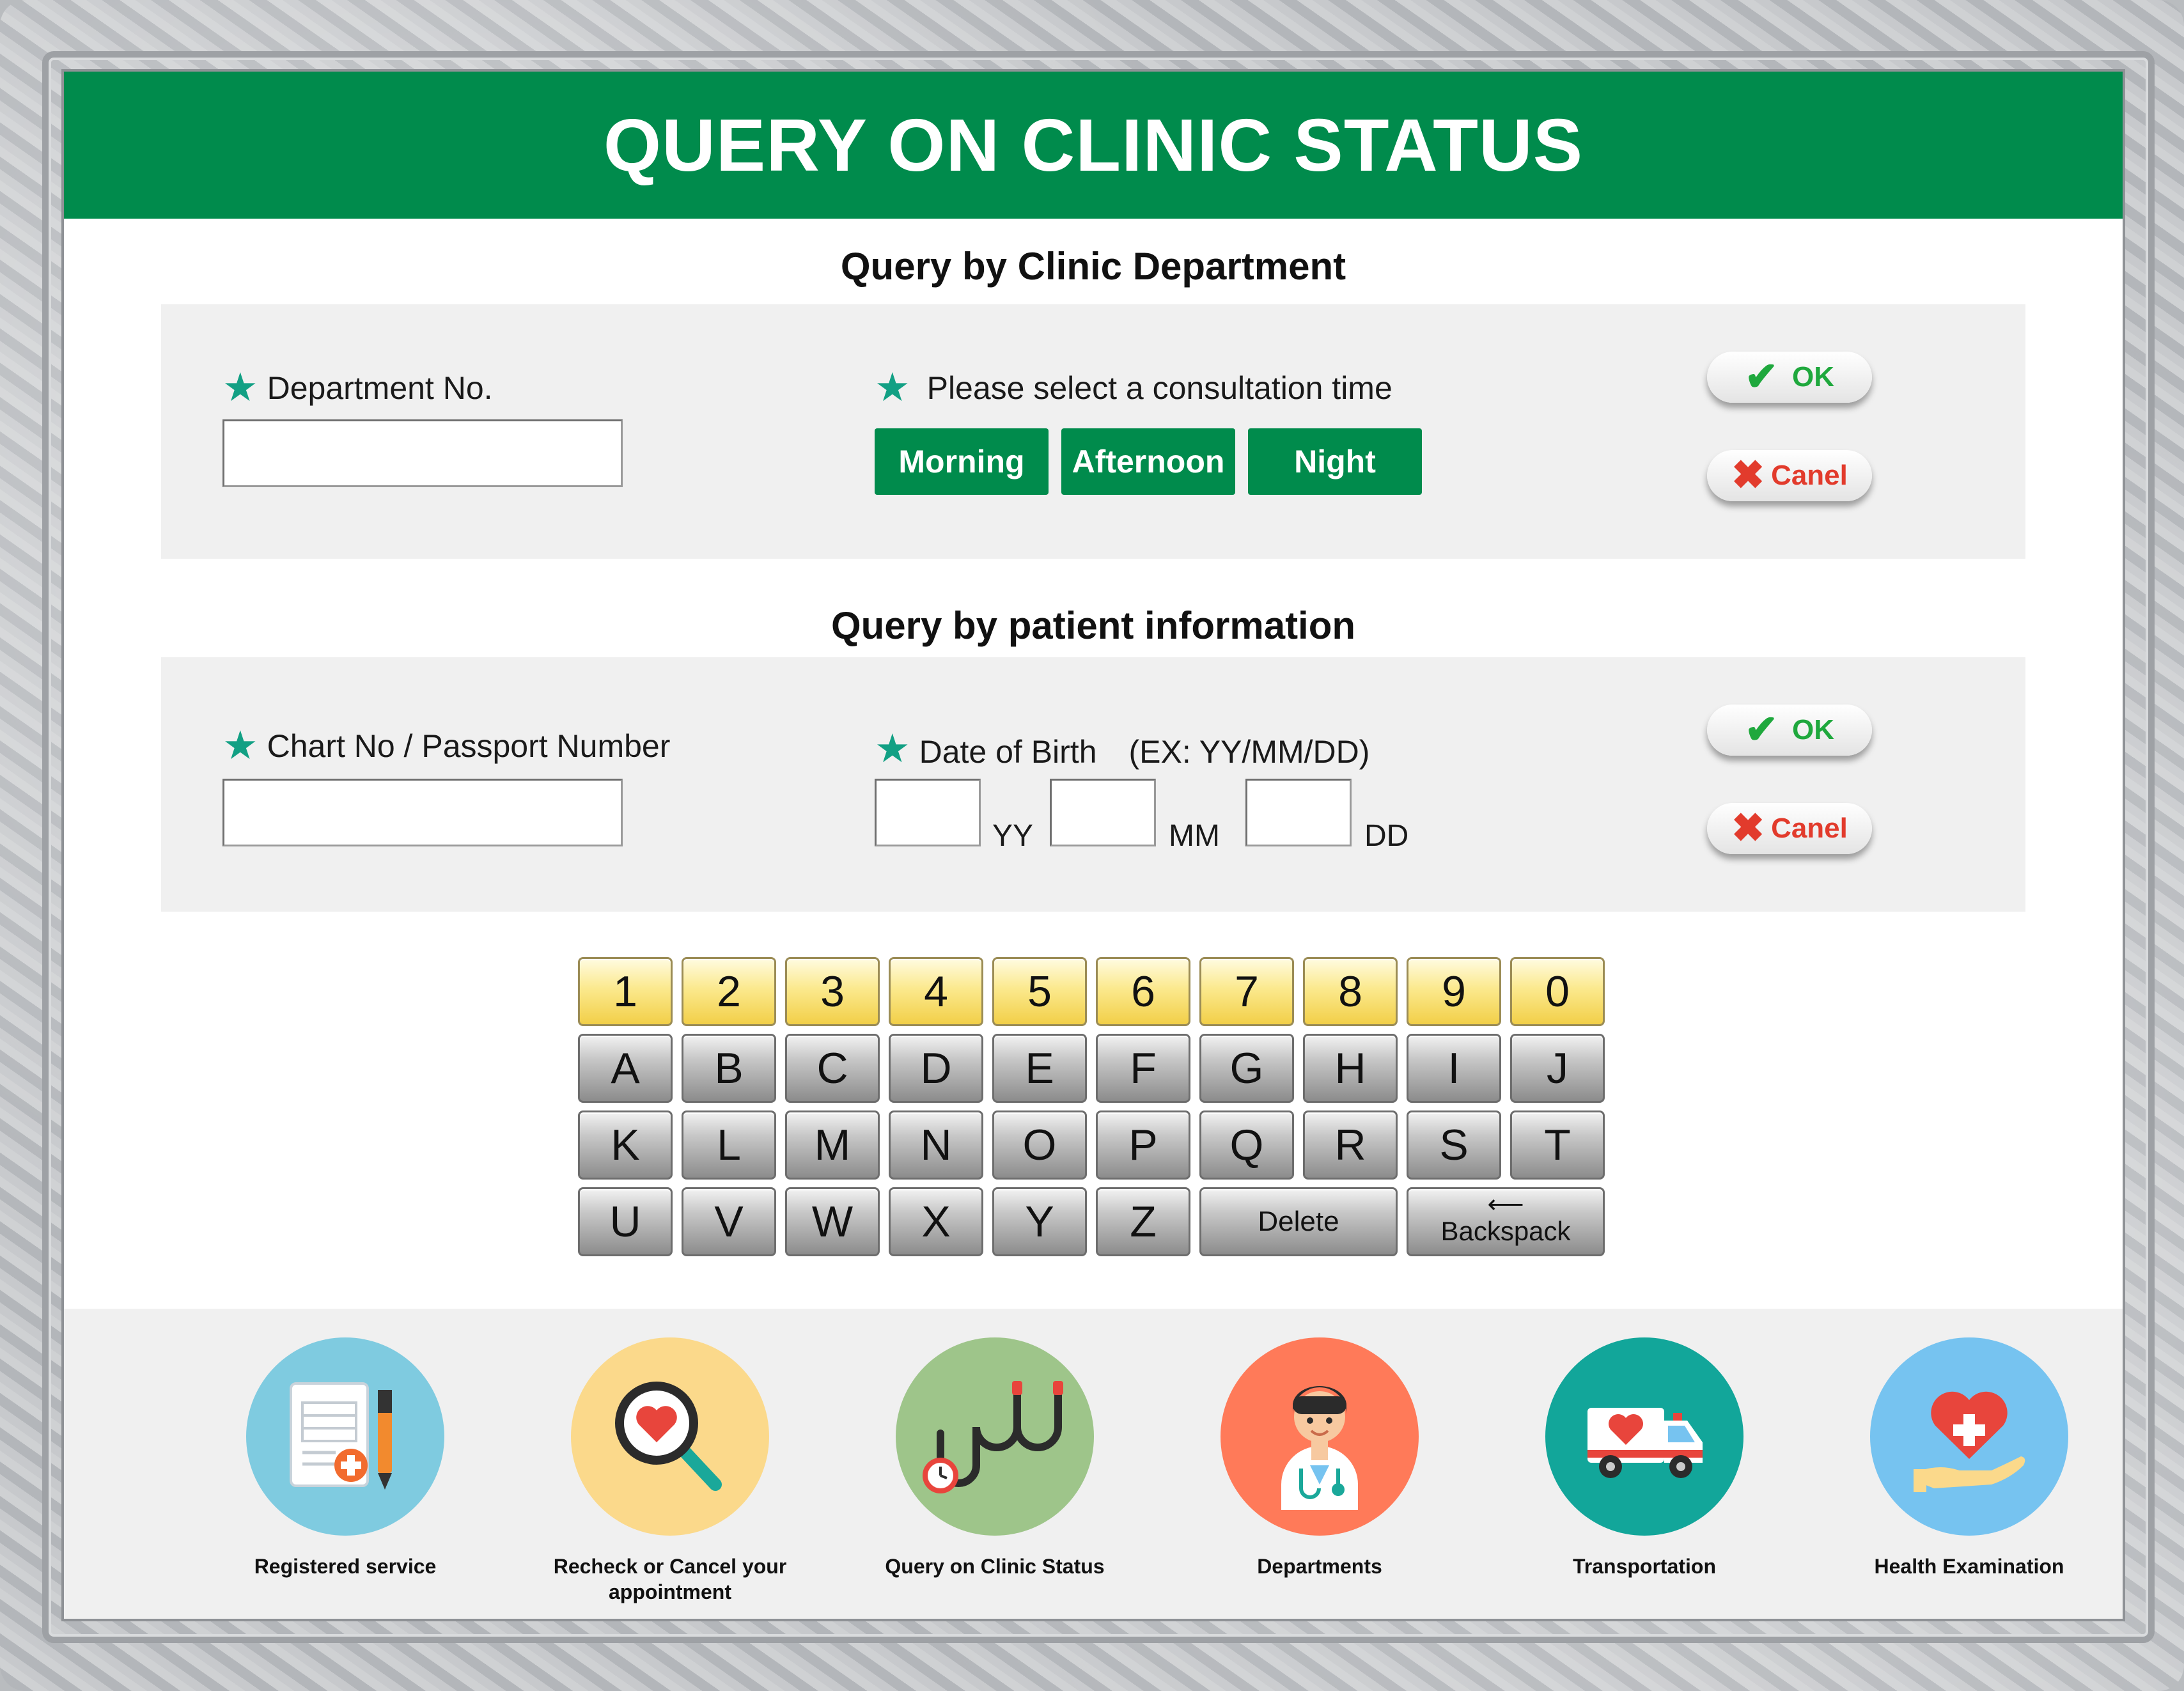 The height and width of the screenshot is (1691, 2184). Describe the element at coordinates (1246, 1068) in the screenshot. I see `key-g: G` at that location.